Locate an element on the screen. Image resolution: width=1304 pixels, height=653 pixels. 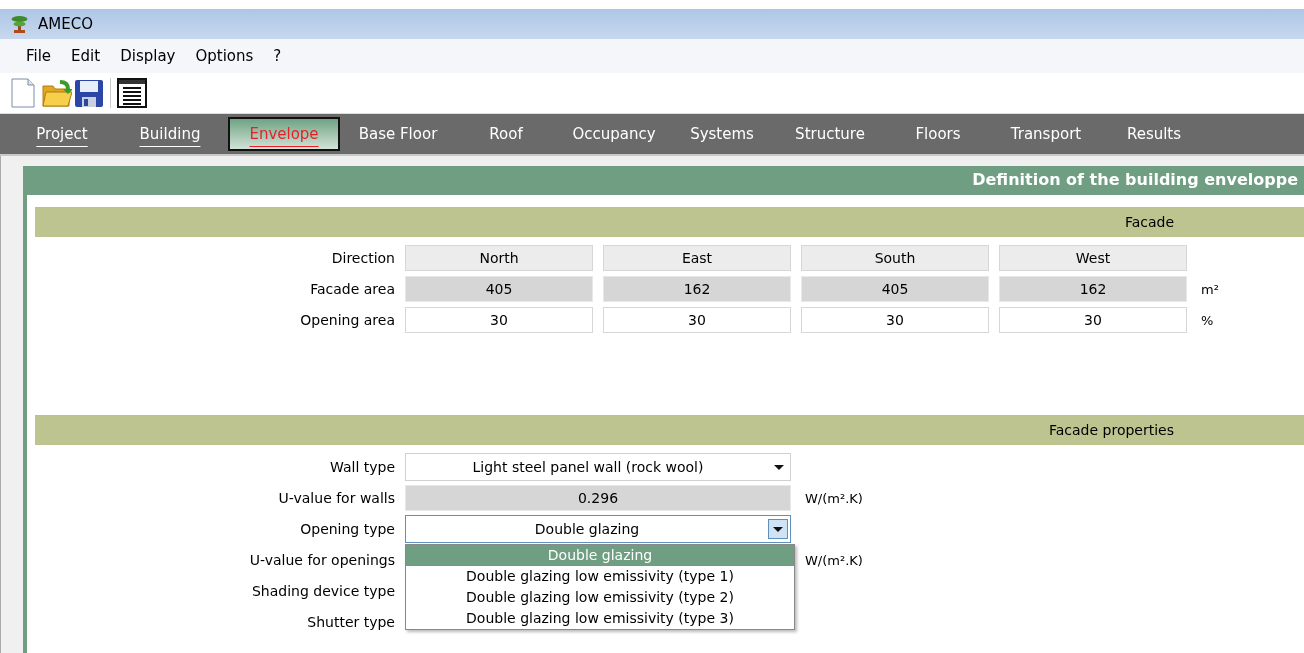
unit-label: % is located at coordinates (1207, 320).